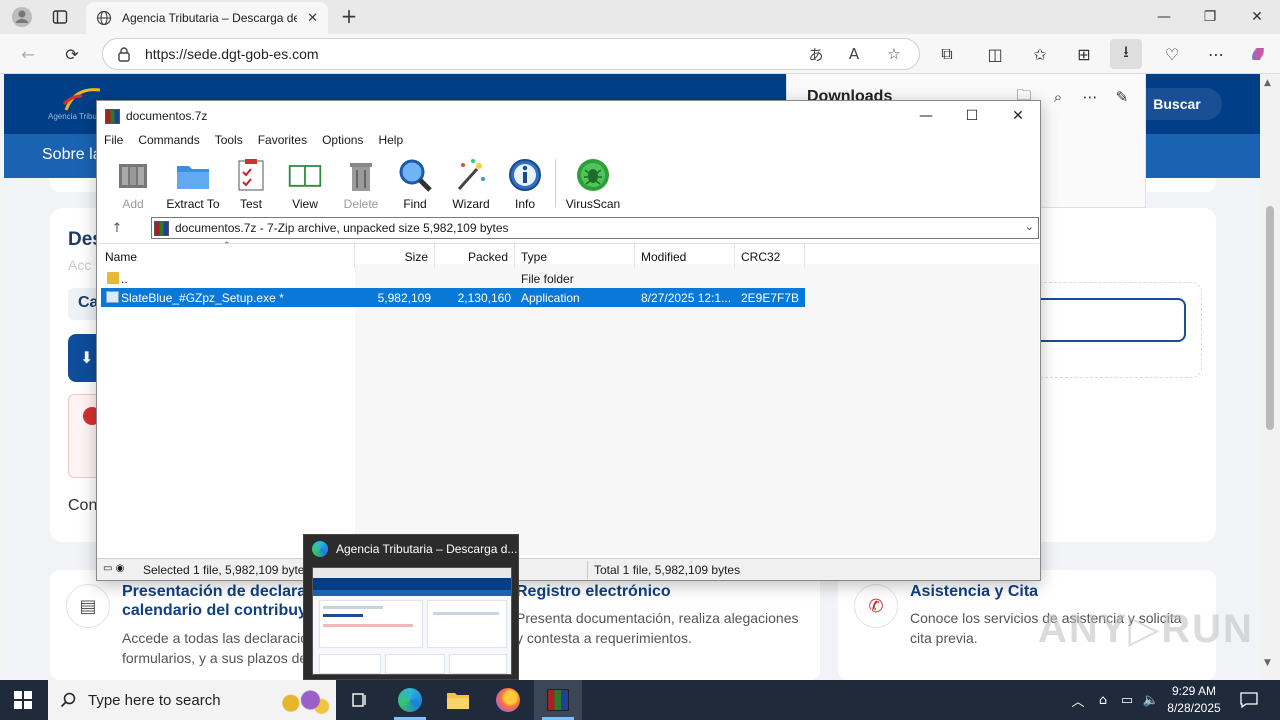  What do you see at coordinates (667, 570) in the screenshot?
I see `status-total: Total 1 file, 5,982,109 bytes` at bounding box center [667, 570].